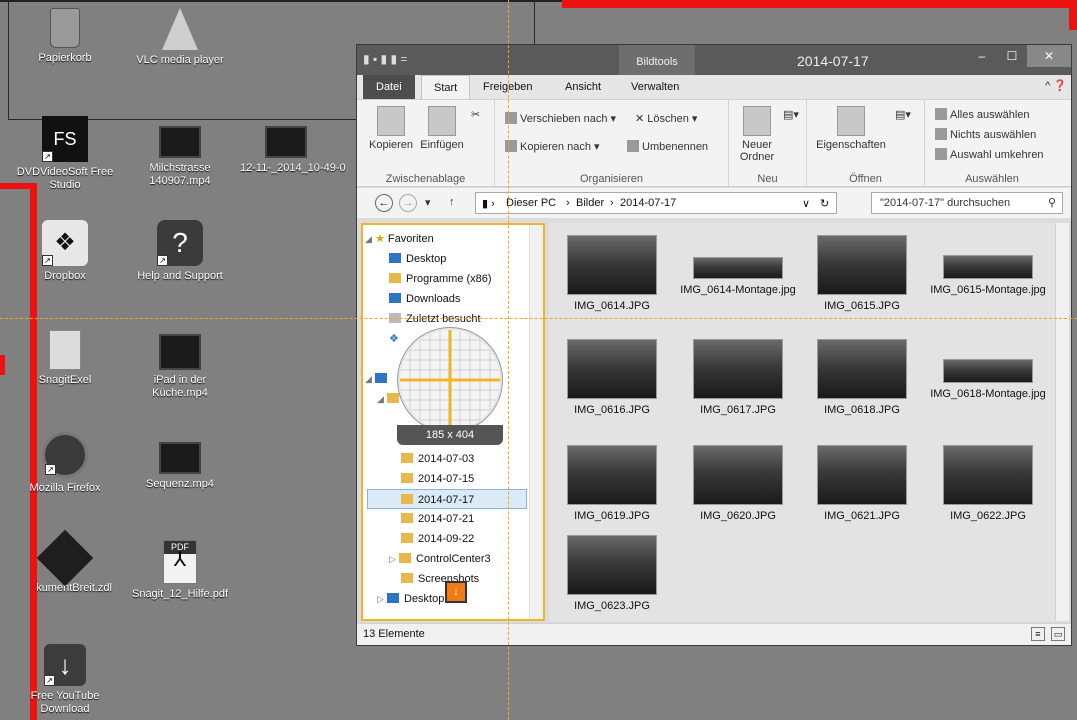 The image size is (1077, 720). I want to click on nav-scrollbar, so click(536, 422).